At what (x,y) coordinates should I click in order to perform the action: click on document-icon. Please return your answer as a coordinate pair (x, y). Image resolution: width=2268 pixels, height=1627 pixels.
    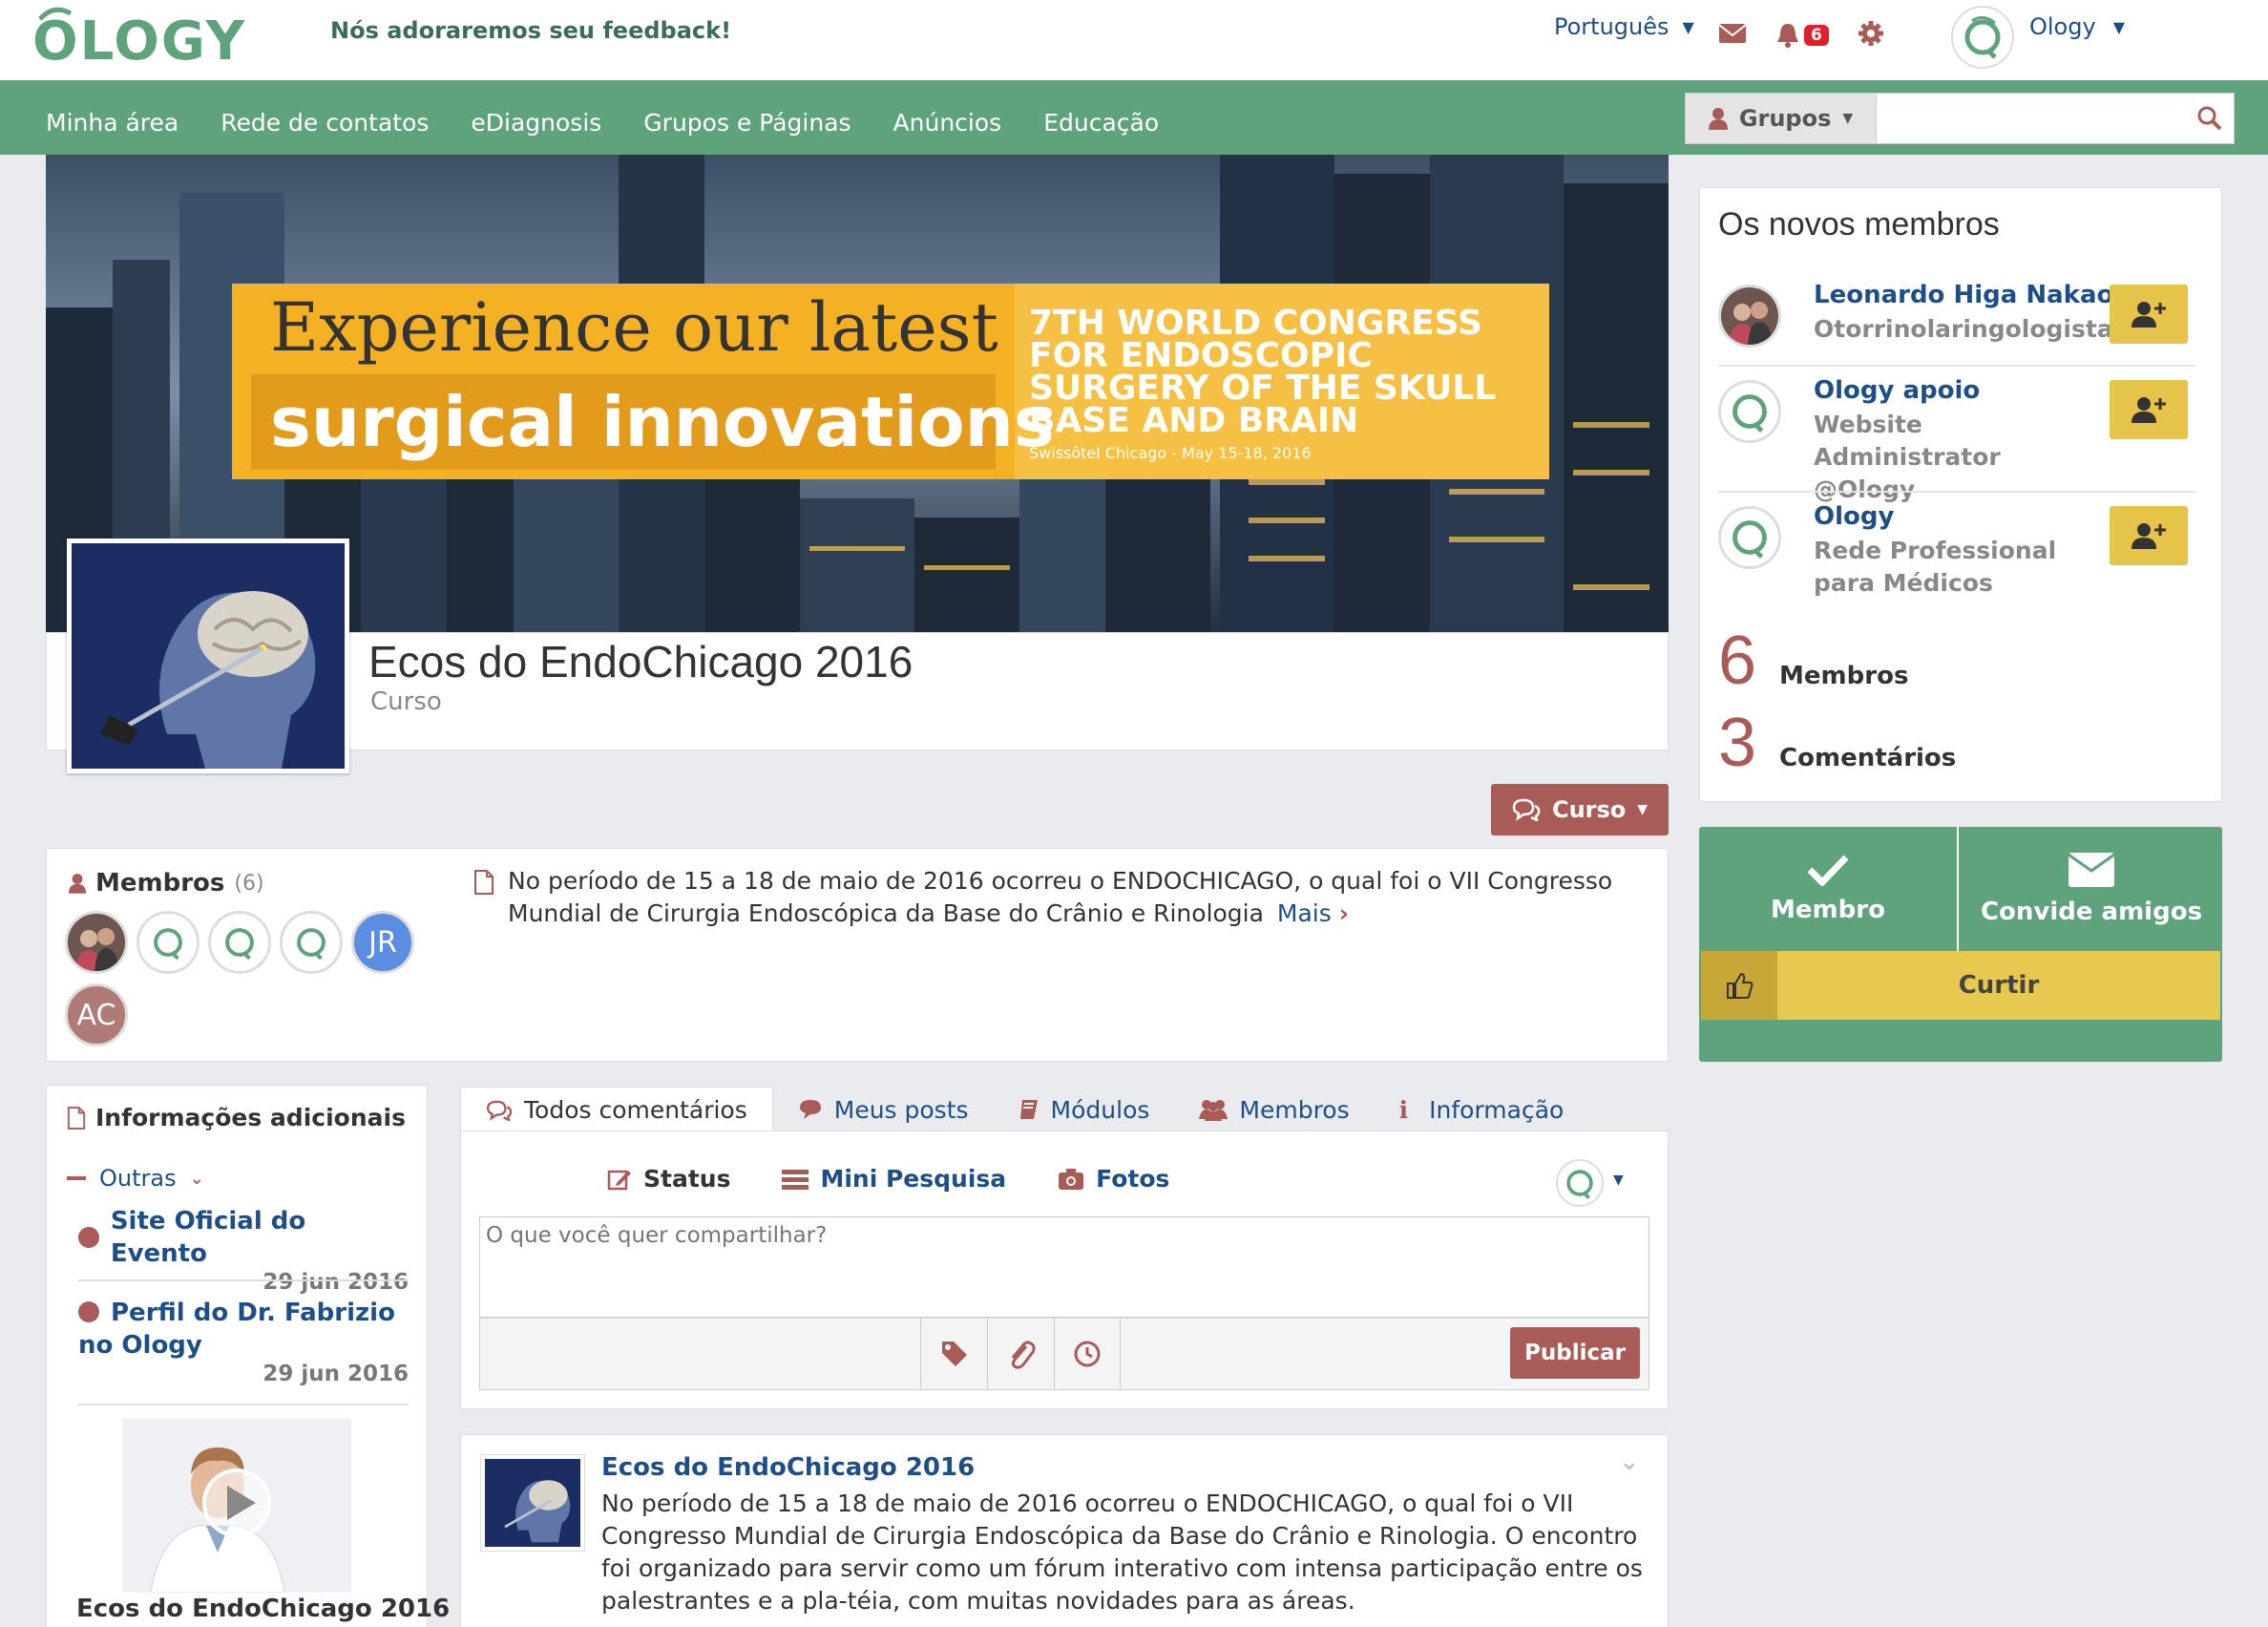
    Looking at the image, I should click on (484, 882).